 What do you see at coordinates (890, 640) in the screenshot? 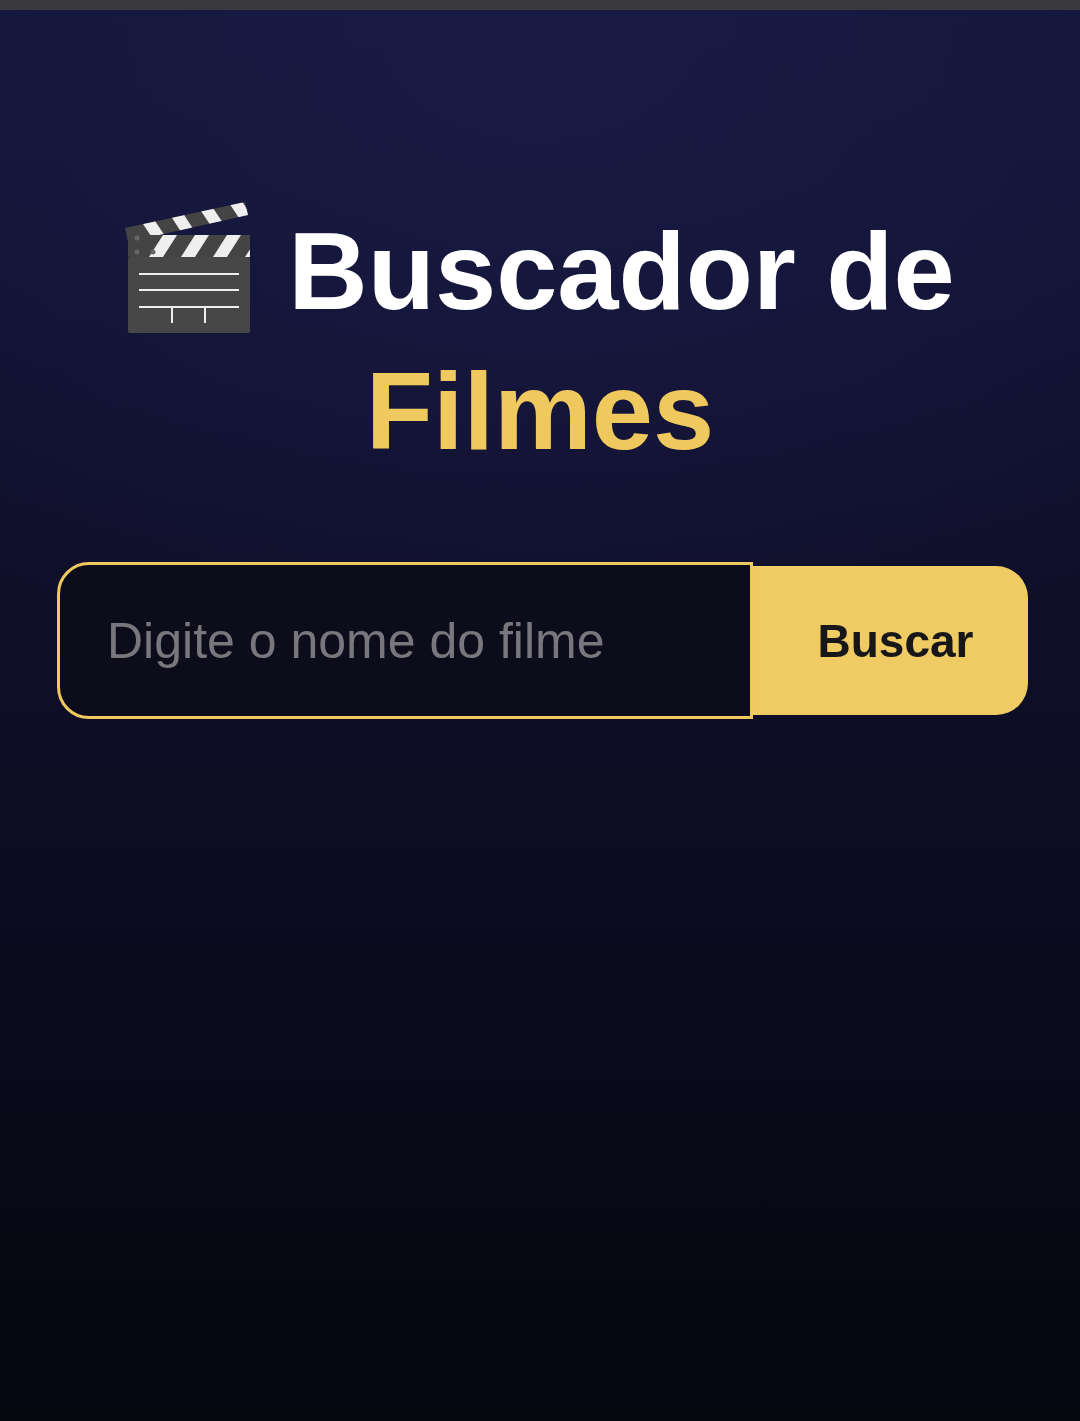
I see `search-button: Buscar` at bounding box center [890, 640].